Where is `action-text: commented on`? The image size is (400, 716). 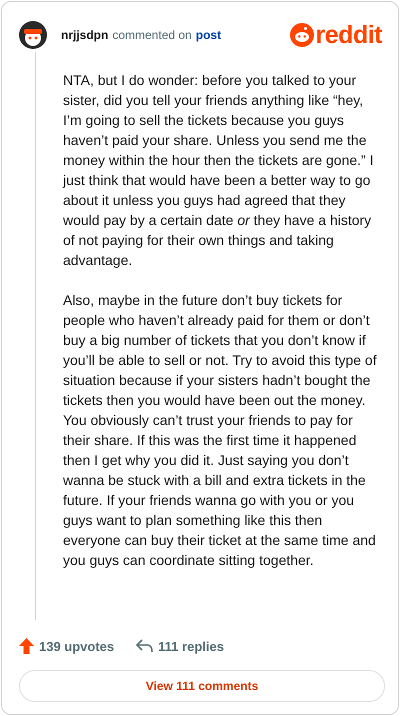
action-text: commented on is located at coordinates (152, 35).